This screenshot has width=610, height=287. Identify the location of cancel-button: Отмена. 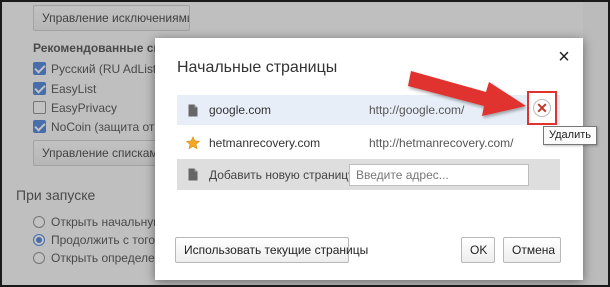
(532, 250).